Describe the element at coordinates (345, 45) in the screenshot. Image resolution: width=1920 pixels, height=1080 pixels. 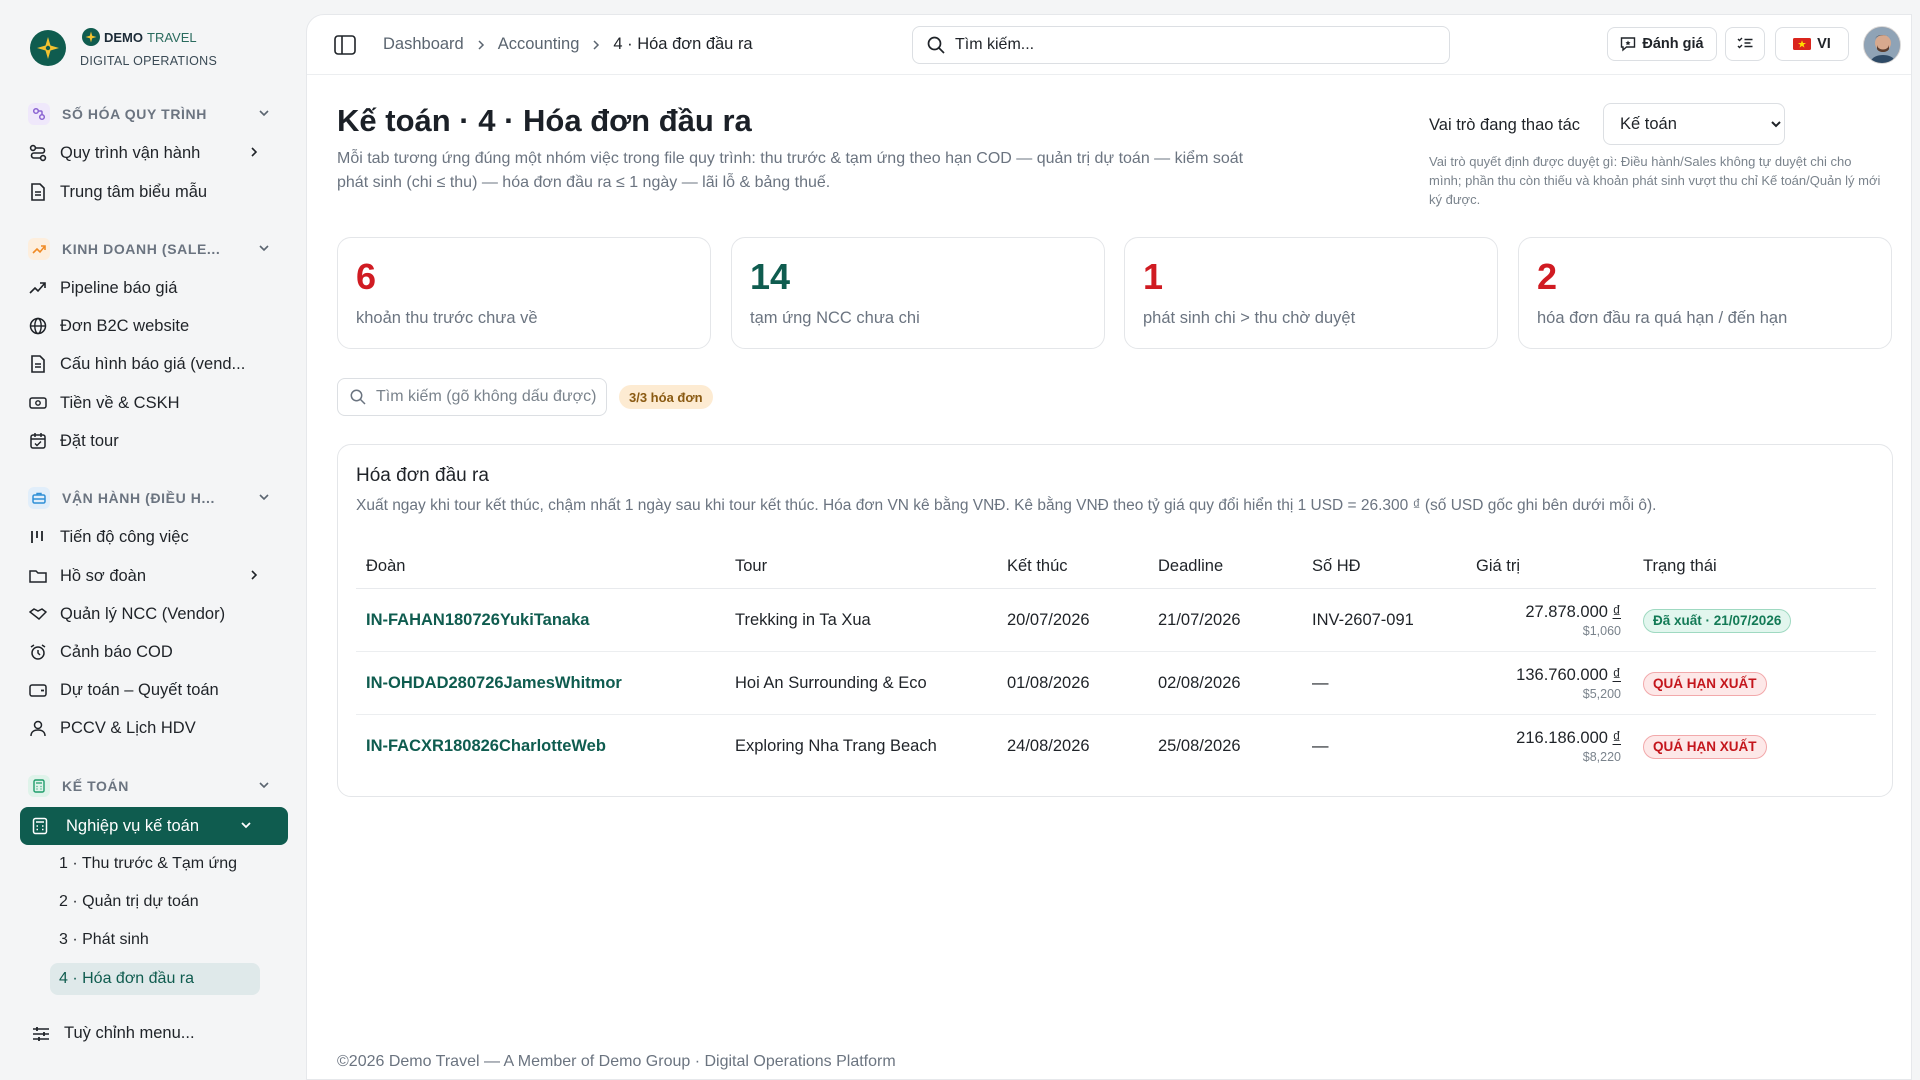
I see `sidebar-toggle-icon` at that location.